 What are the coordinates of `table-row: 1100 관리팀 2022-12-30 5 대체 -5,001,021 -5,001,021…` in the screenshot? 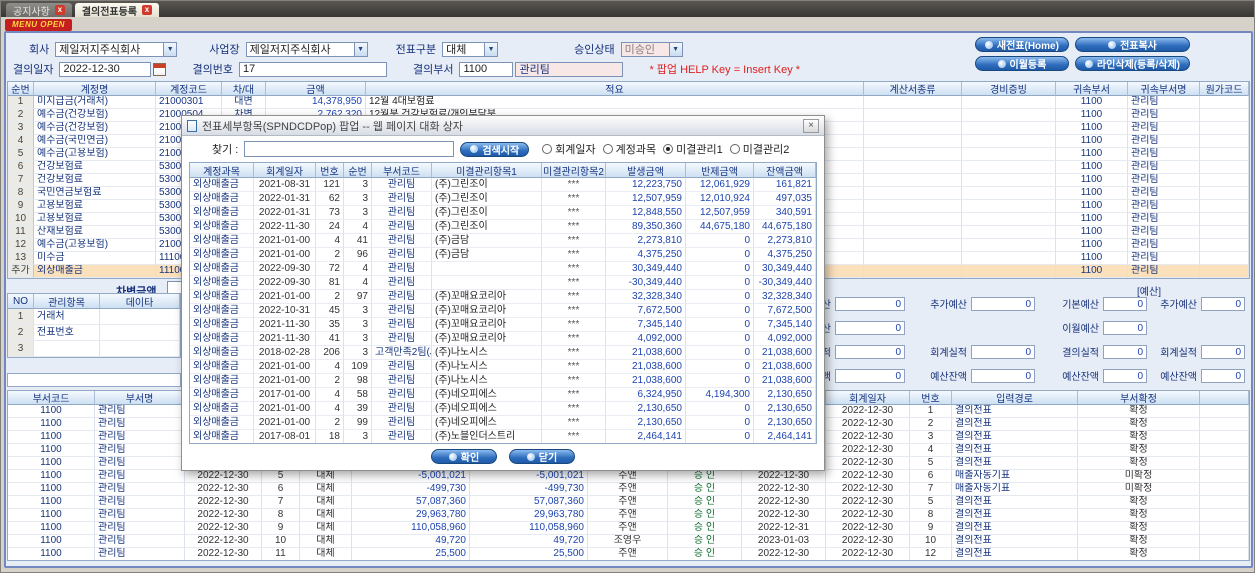 It's located at (628, 476).